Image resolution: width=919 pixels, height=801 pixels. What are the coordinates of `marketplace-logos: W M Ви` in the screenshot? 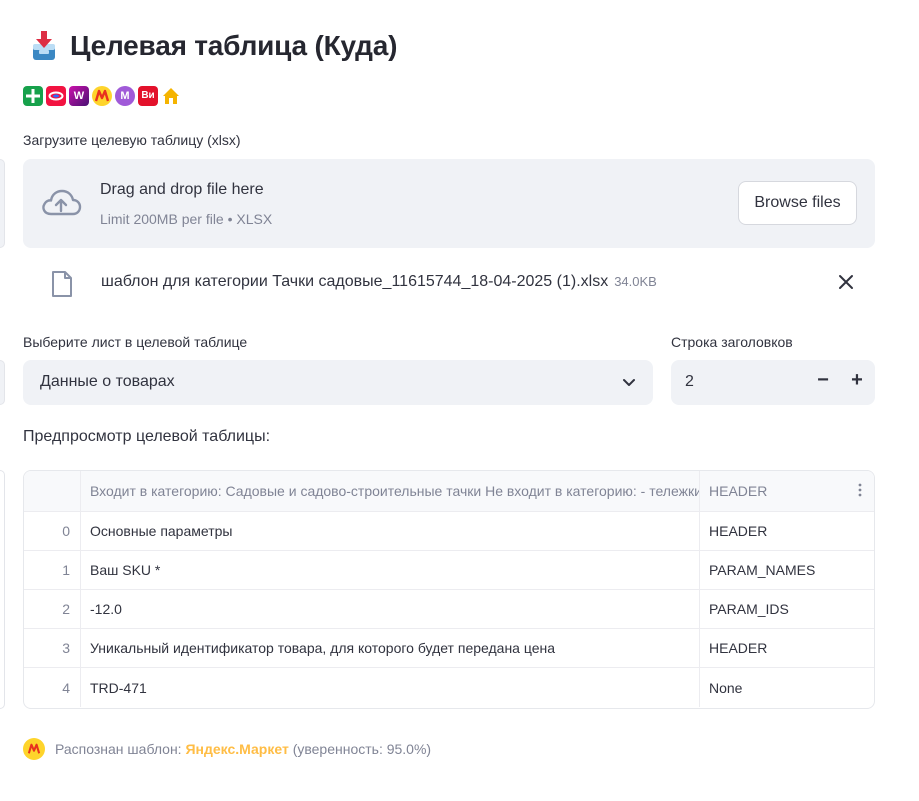 It's located at (102, 96).